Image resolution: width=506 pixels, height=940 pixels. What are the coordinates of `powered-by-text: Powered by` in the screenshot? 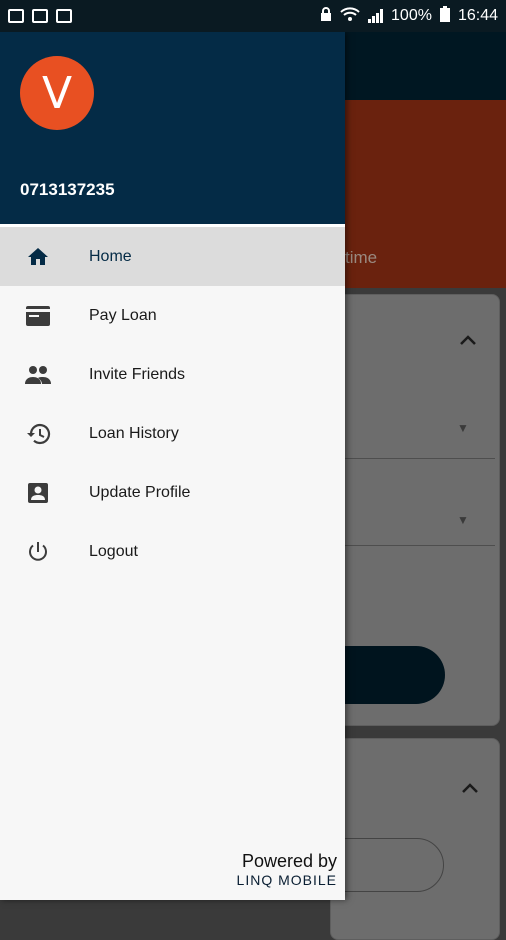 It's located at (289, 861).